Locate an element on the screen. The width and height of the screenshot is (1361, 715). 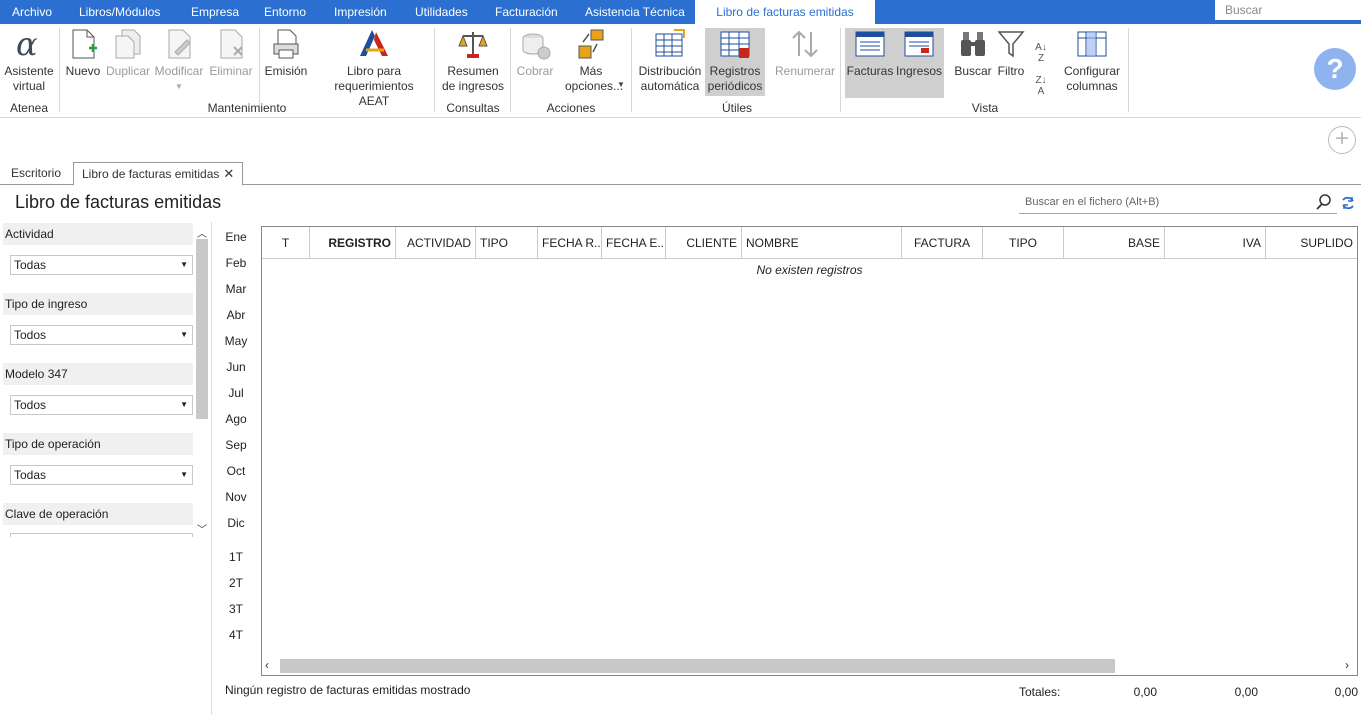
filtro-label: Filtro is located at coordinates (1011, 71).